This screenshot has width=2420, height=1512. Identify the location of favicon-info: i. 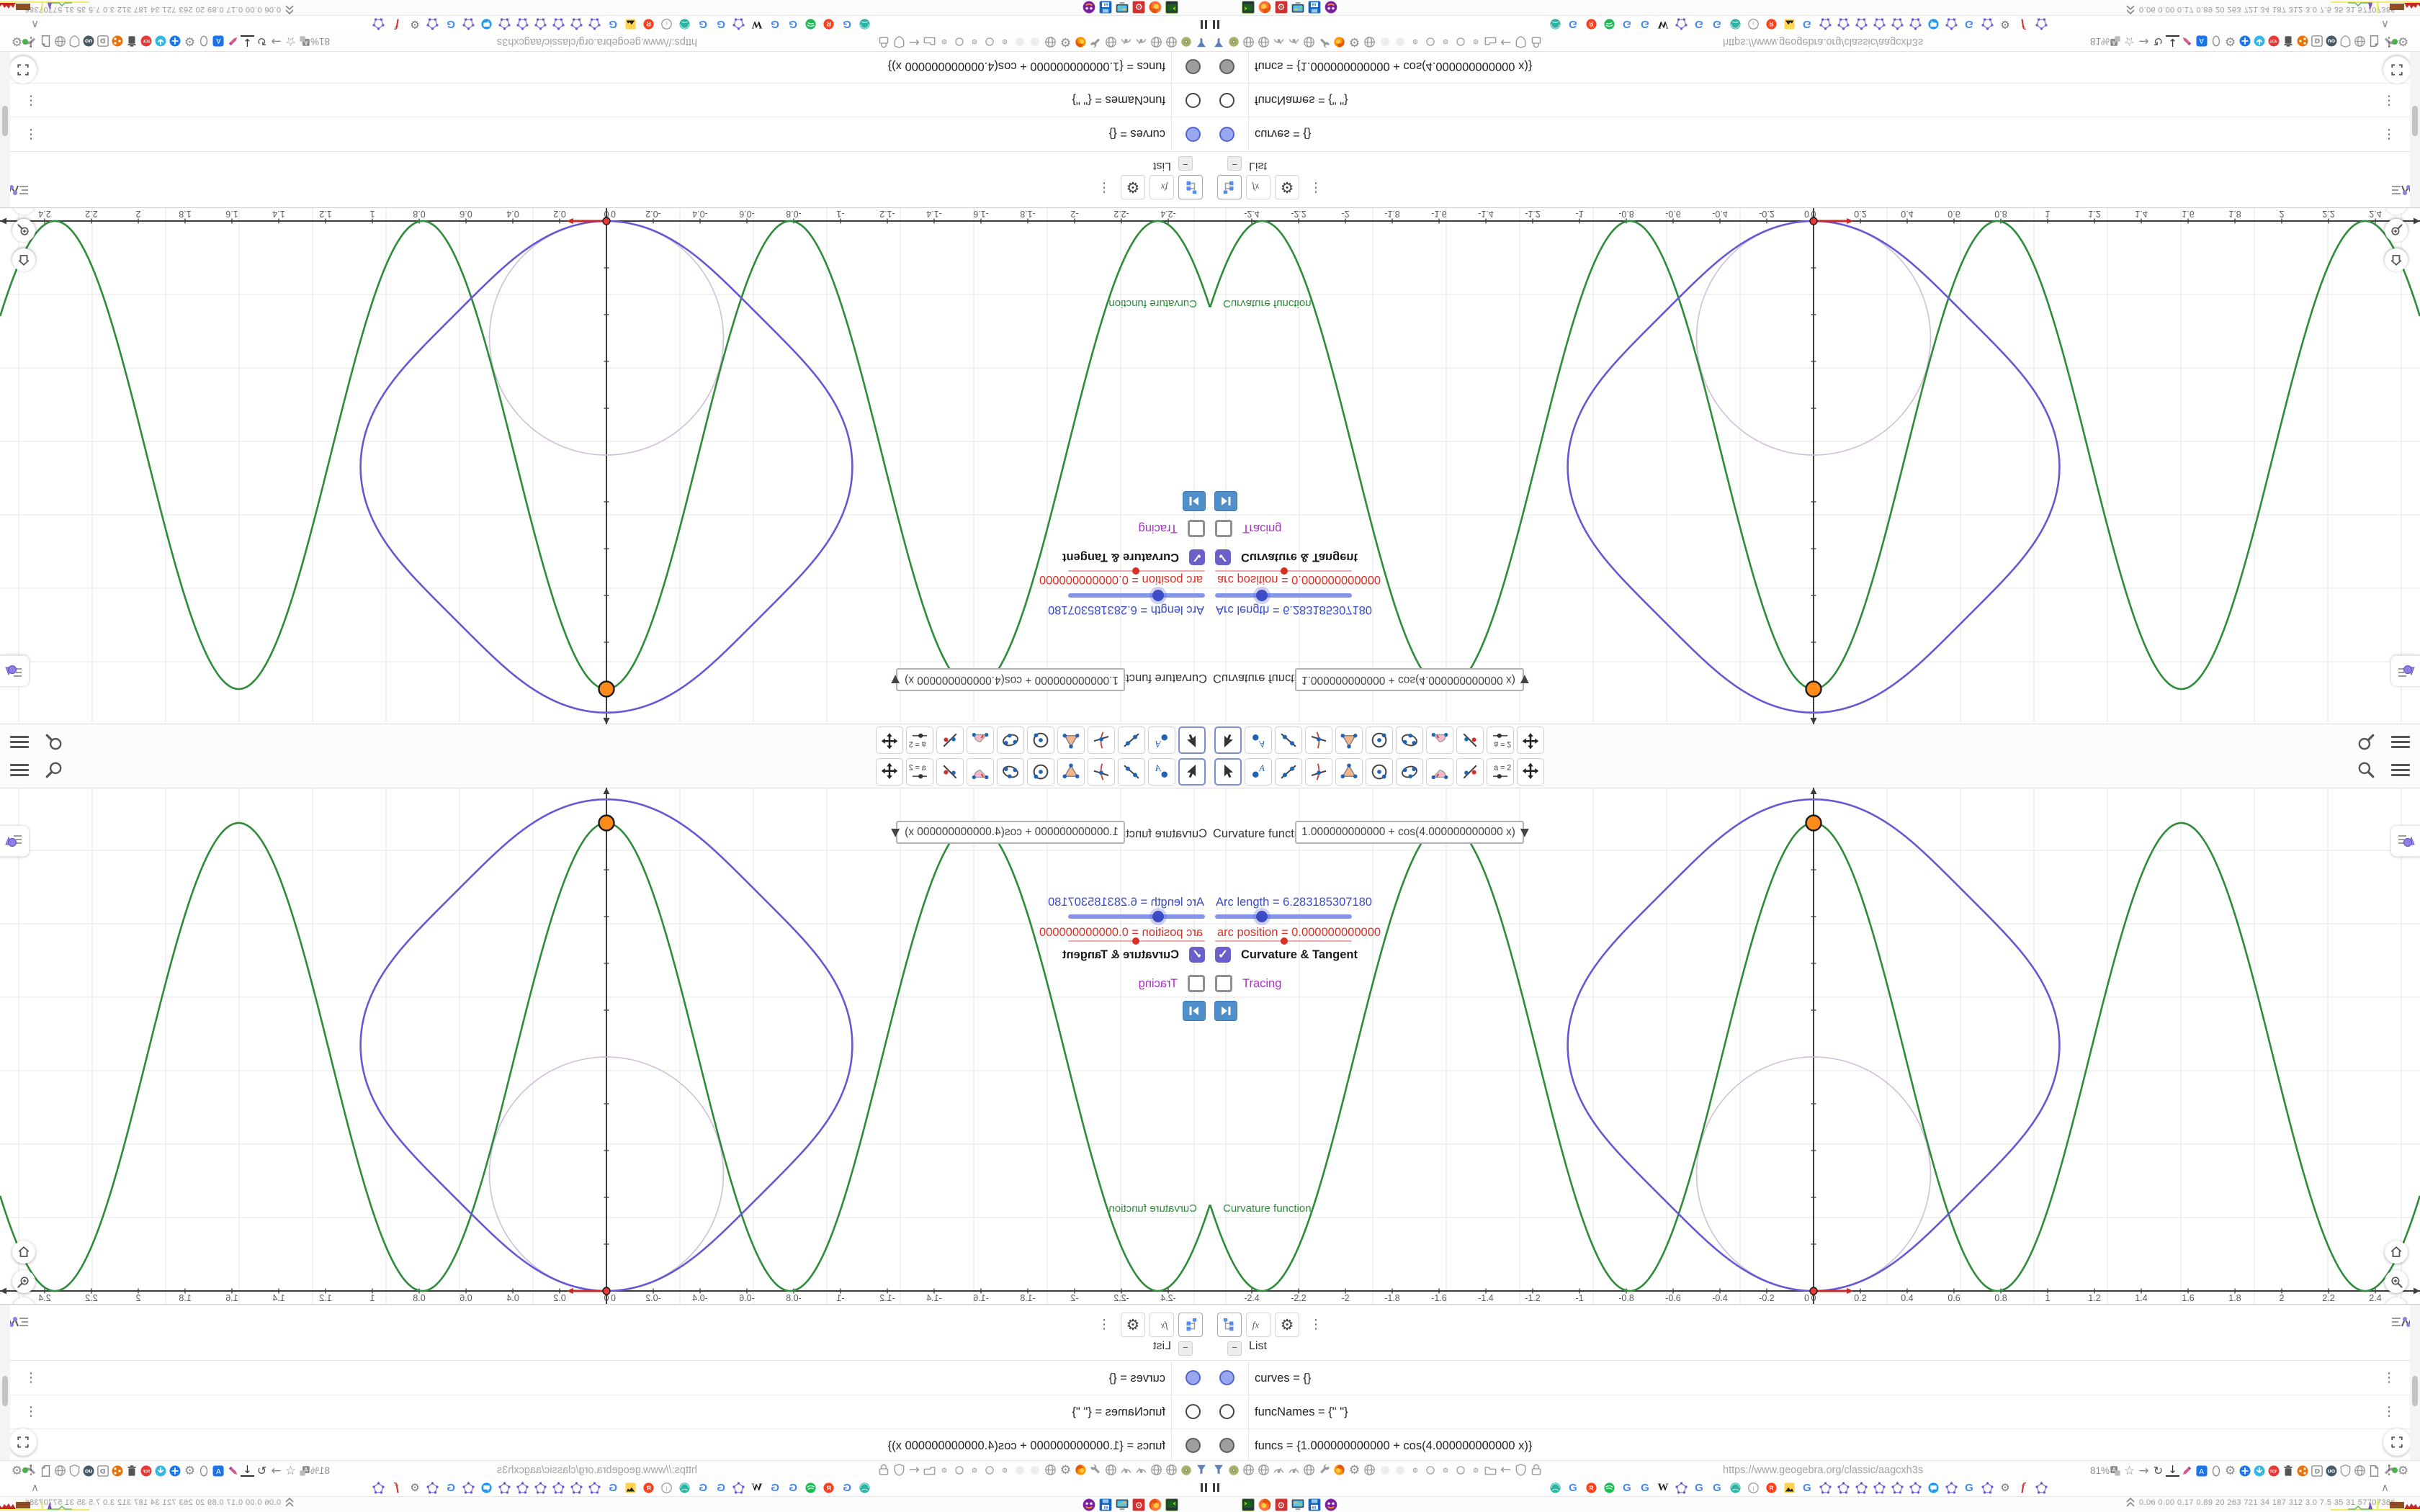
(666, 1487).